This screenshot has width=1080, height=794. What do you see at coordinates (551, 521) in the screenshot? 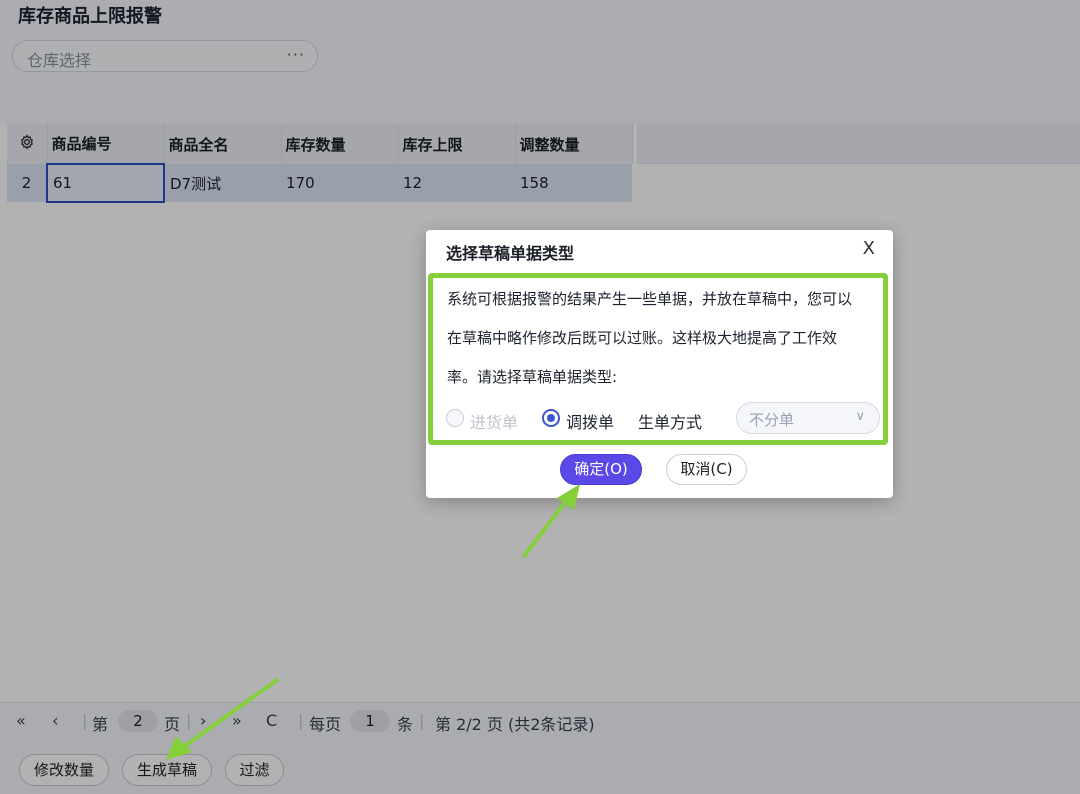
I see `arrow-to-ok-button` at bounding box center [551, 521].